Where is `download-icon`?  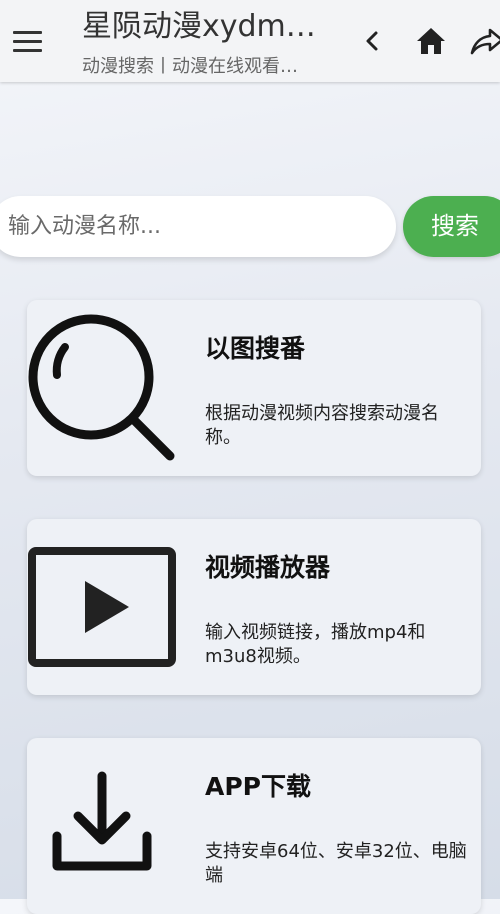
download-icon is located at coordinates (102, 826).